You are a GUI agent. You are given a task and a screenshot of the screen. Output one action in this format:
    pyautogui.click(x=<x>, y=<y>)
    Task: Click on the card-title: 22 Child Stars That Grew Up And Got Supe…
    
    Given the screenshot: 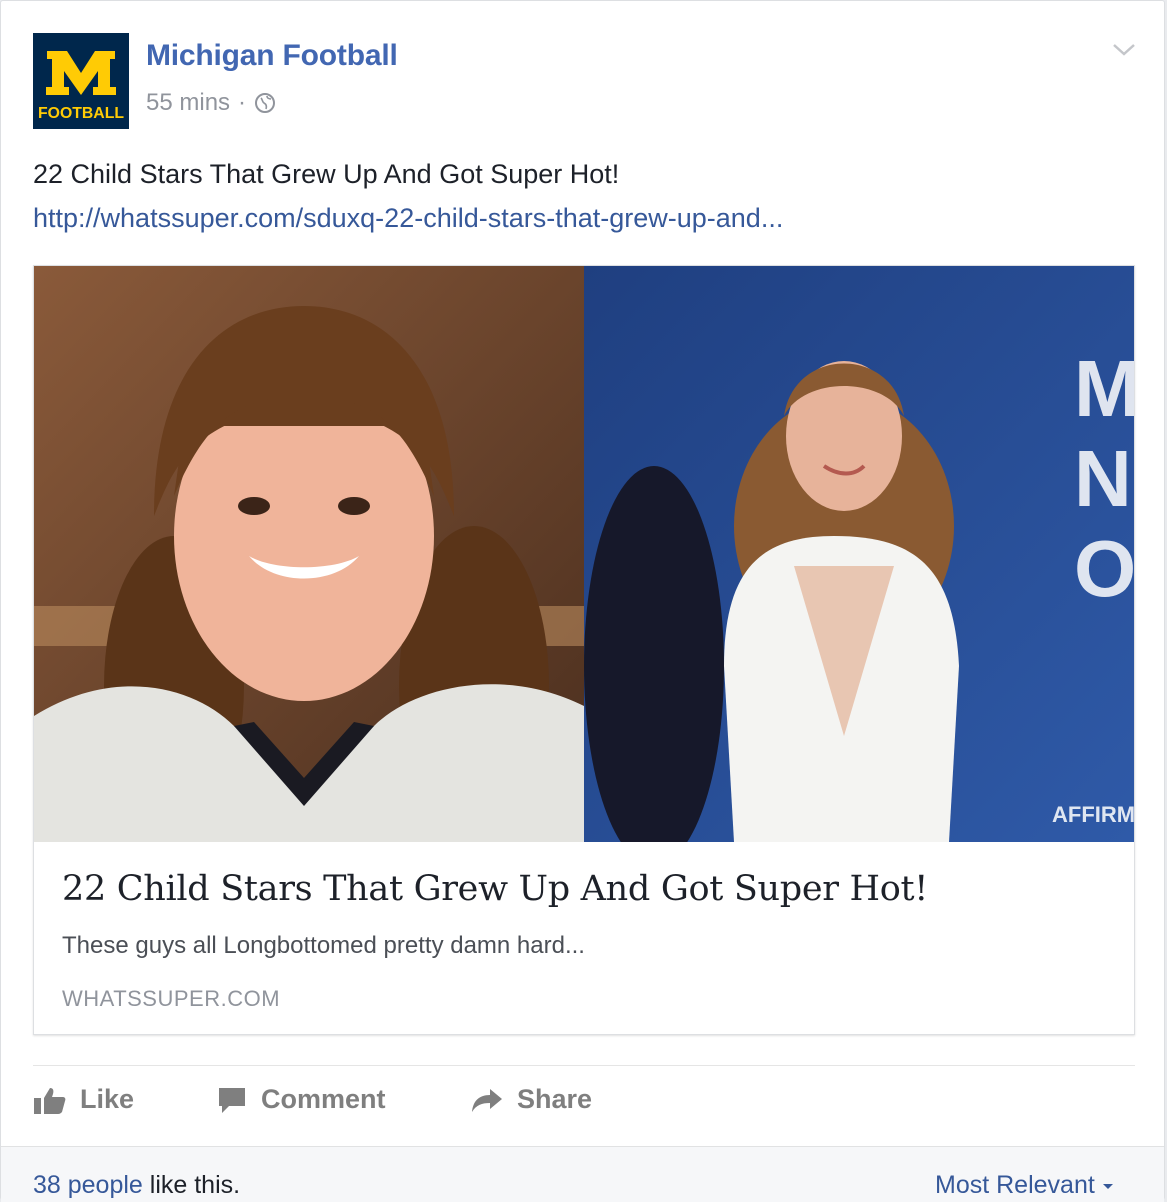 What is the action you would take?
    pyautogui.click(x=495, y=889)
    